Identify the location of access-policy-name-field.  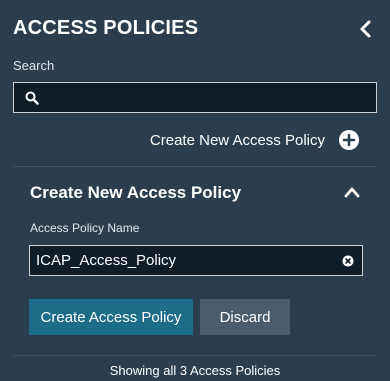
(196, 260).